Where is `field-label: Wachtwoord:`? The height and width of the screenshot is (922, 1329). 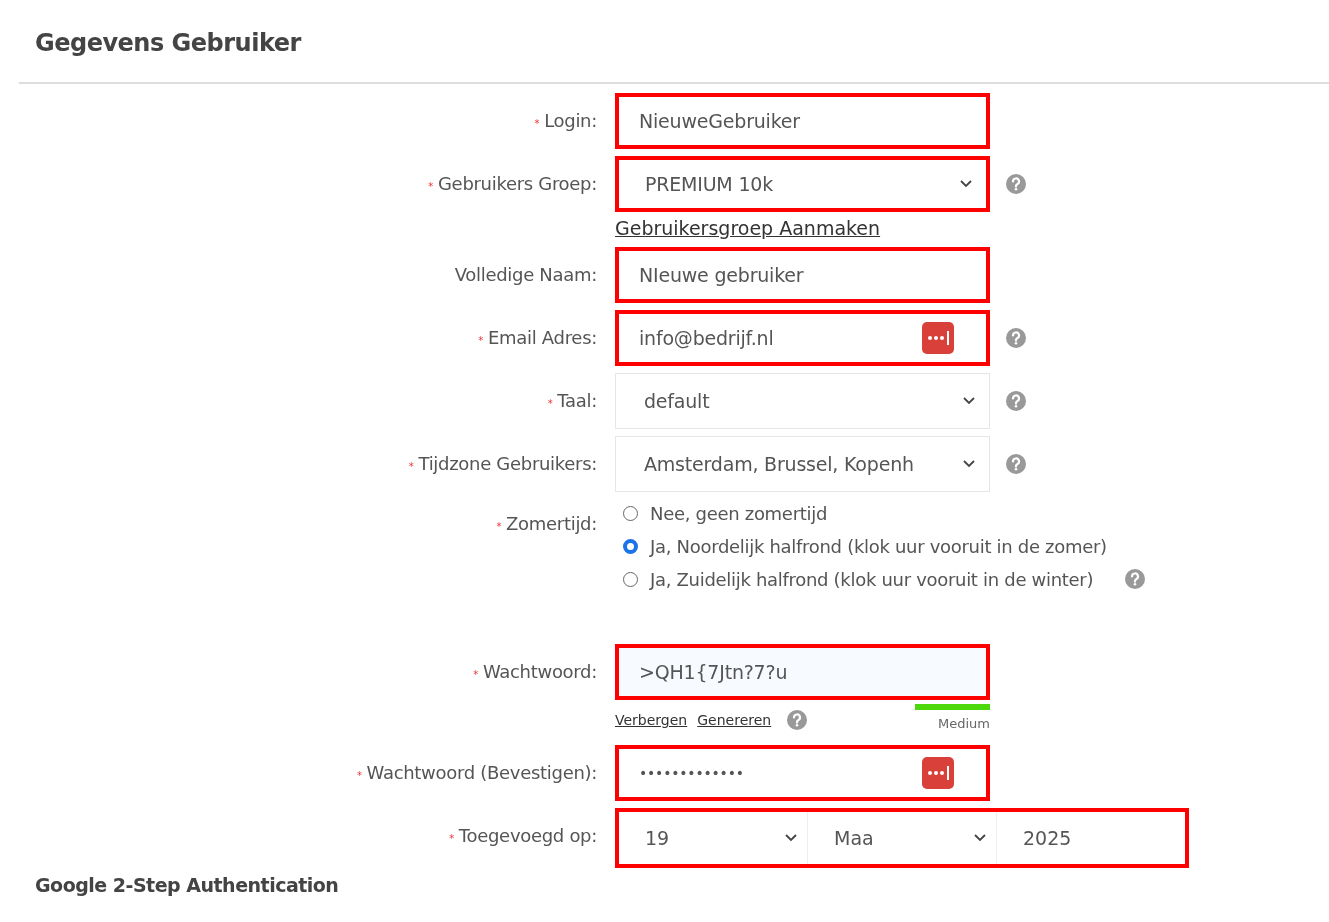 field-label: Wachtwoord: is located at coordinates (539, 672).